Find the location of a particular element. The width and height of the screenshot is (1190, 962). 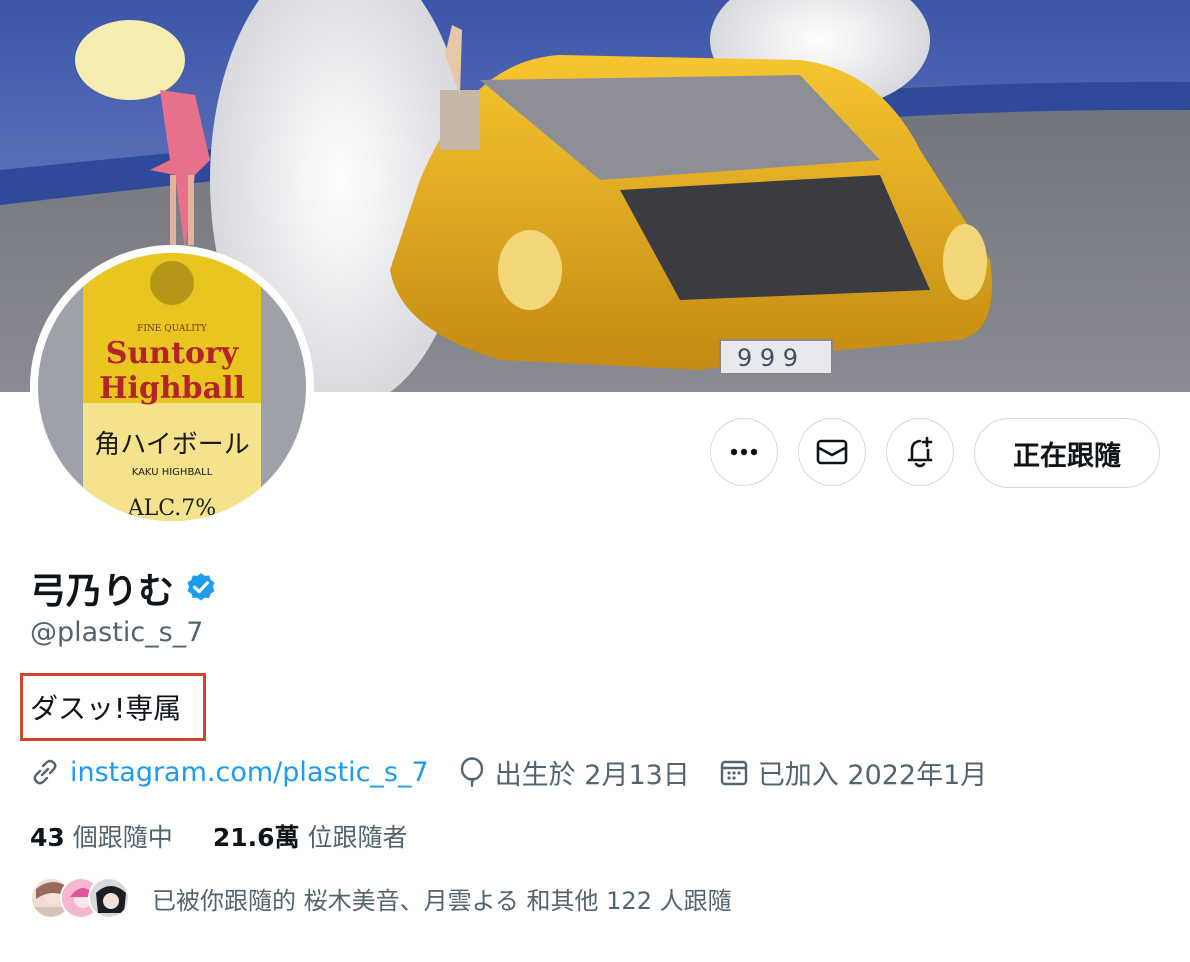

notify-button is located at coordinates (920, 452).